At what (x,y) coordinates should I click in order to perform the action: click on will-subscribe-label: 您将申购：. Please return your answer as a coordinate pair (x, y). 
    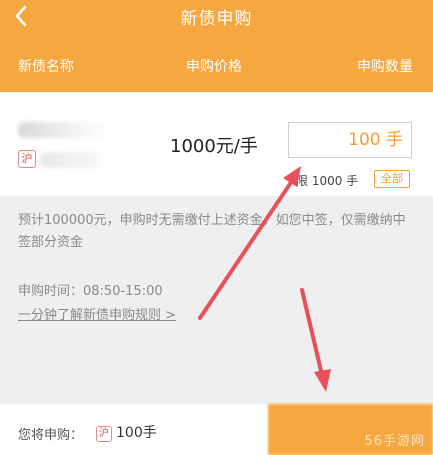
    Looking at the image, I should click on (51, 435).